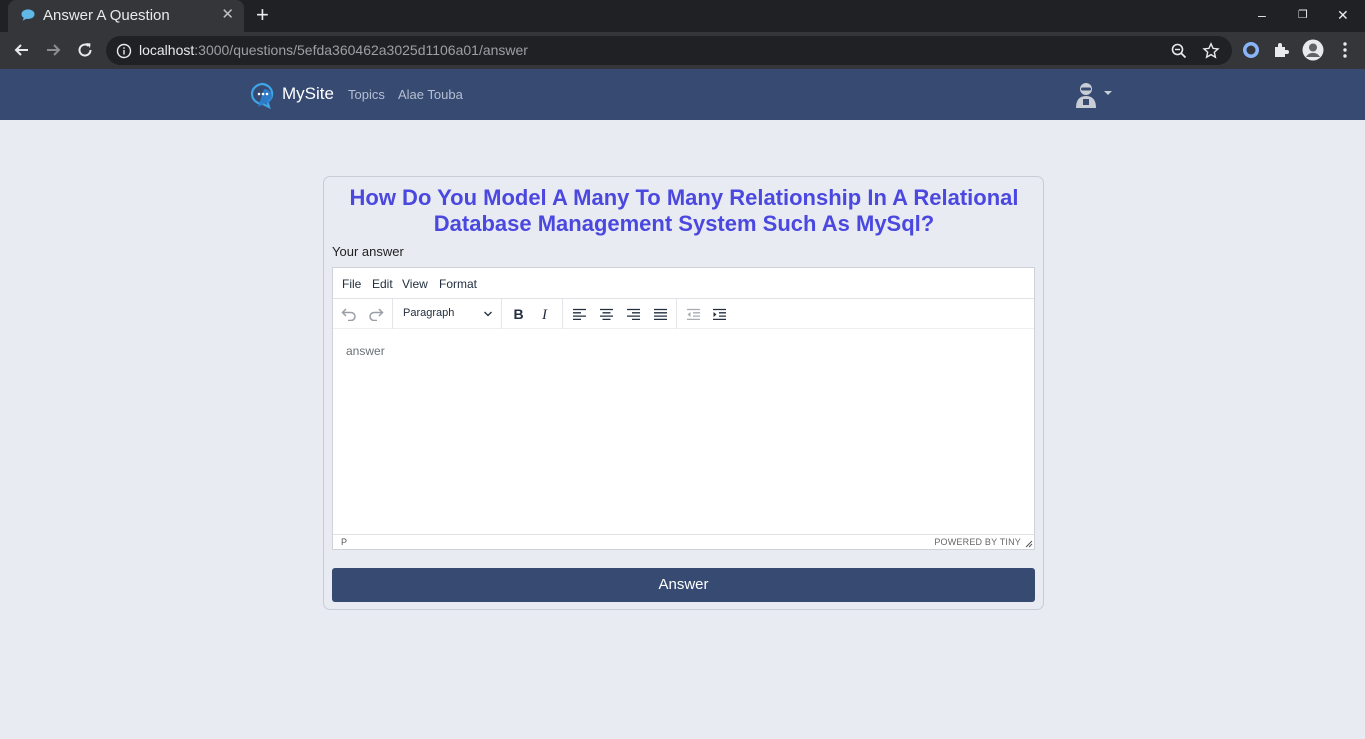  Describe the element at coordinates (1029, 544) in the screenshot. I see `resize-handle-icon` at that location.